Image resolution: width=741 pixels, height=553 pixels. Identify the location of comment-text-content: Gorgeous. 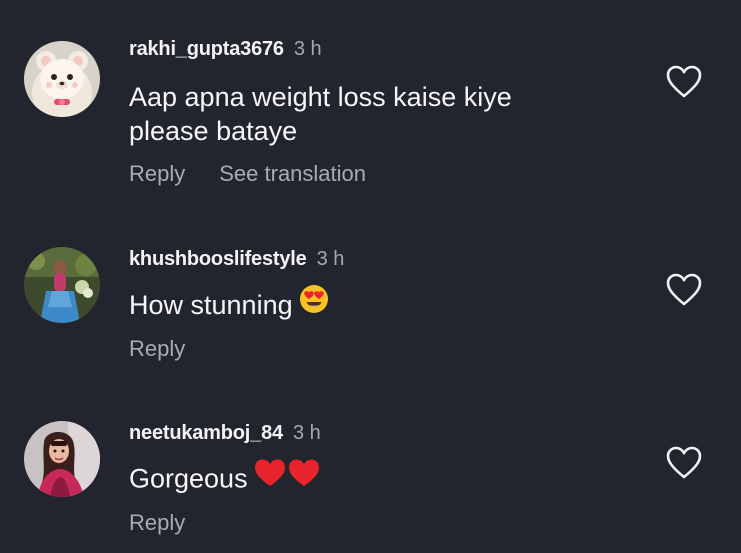
(188, 478).